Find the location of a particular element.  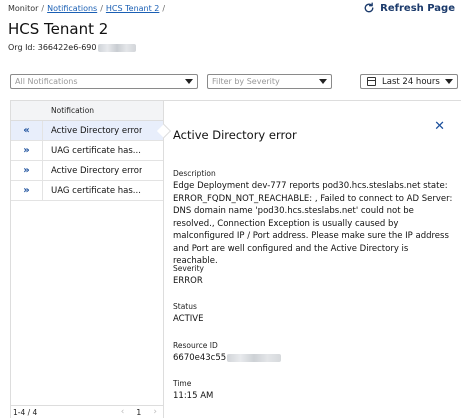

breadcrumb-monitor: Monitor is located at coordinates (23, 8).